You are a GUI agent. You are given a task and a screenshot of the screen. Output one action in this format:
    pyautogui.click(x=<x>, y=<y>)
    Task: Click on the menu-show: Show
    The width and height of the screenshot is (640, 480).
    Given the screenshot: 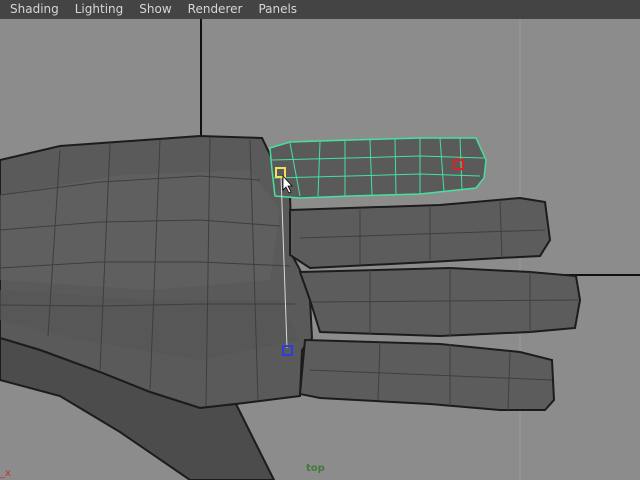 What is the action you would take?
    pyautogui.click(x=155, y=9)
    